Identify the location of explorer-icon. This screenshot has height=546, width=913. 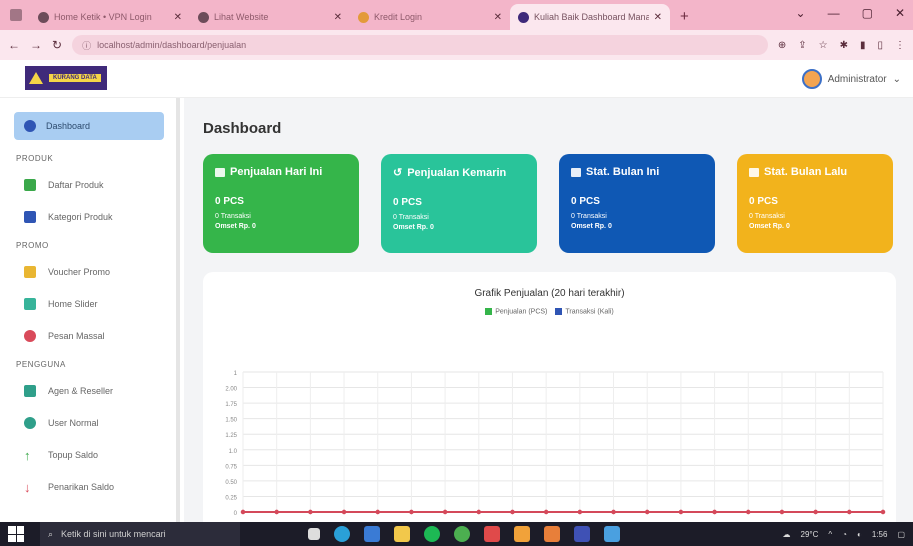
(402, 534).